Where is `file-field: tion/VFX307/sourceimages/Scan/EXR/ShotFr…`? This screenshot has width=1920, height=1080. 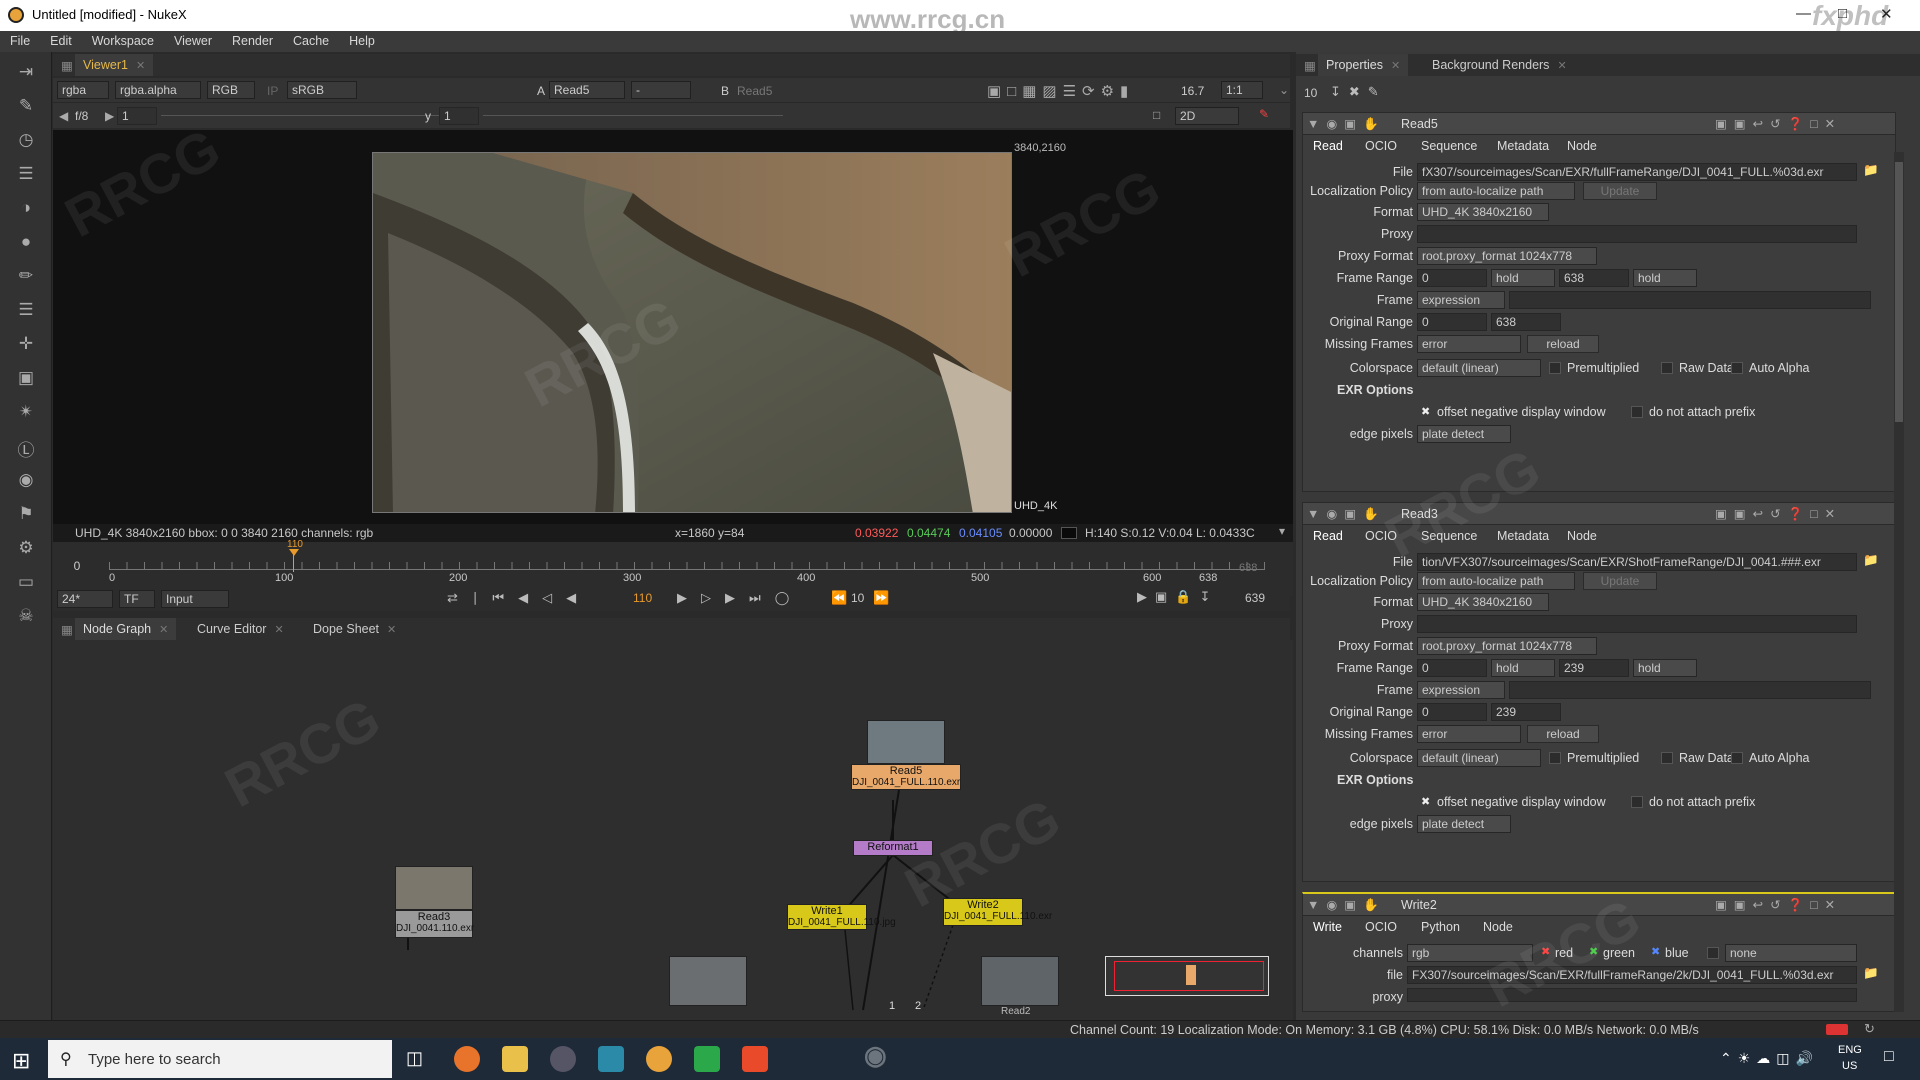 file-field: tion/VFX307/sourceimages/Scan/EXR/ShotFr… is located at coordinates (1637, 562).